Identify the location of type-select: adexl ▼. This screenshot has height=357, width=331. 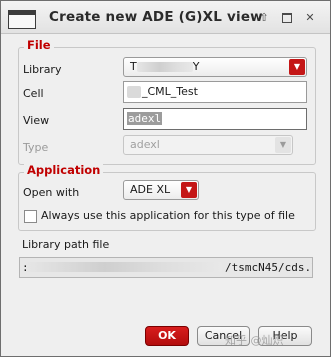
(208, 145).